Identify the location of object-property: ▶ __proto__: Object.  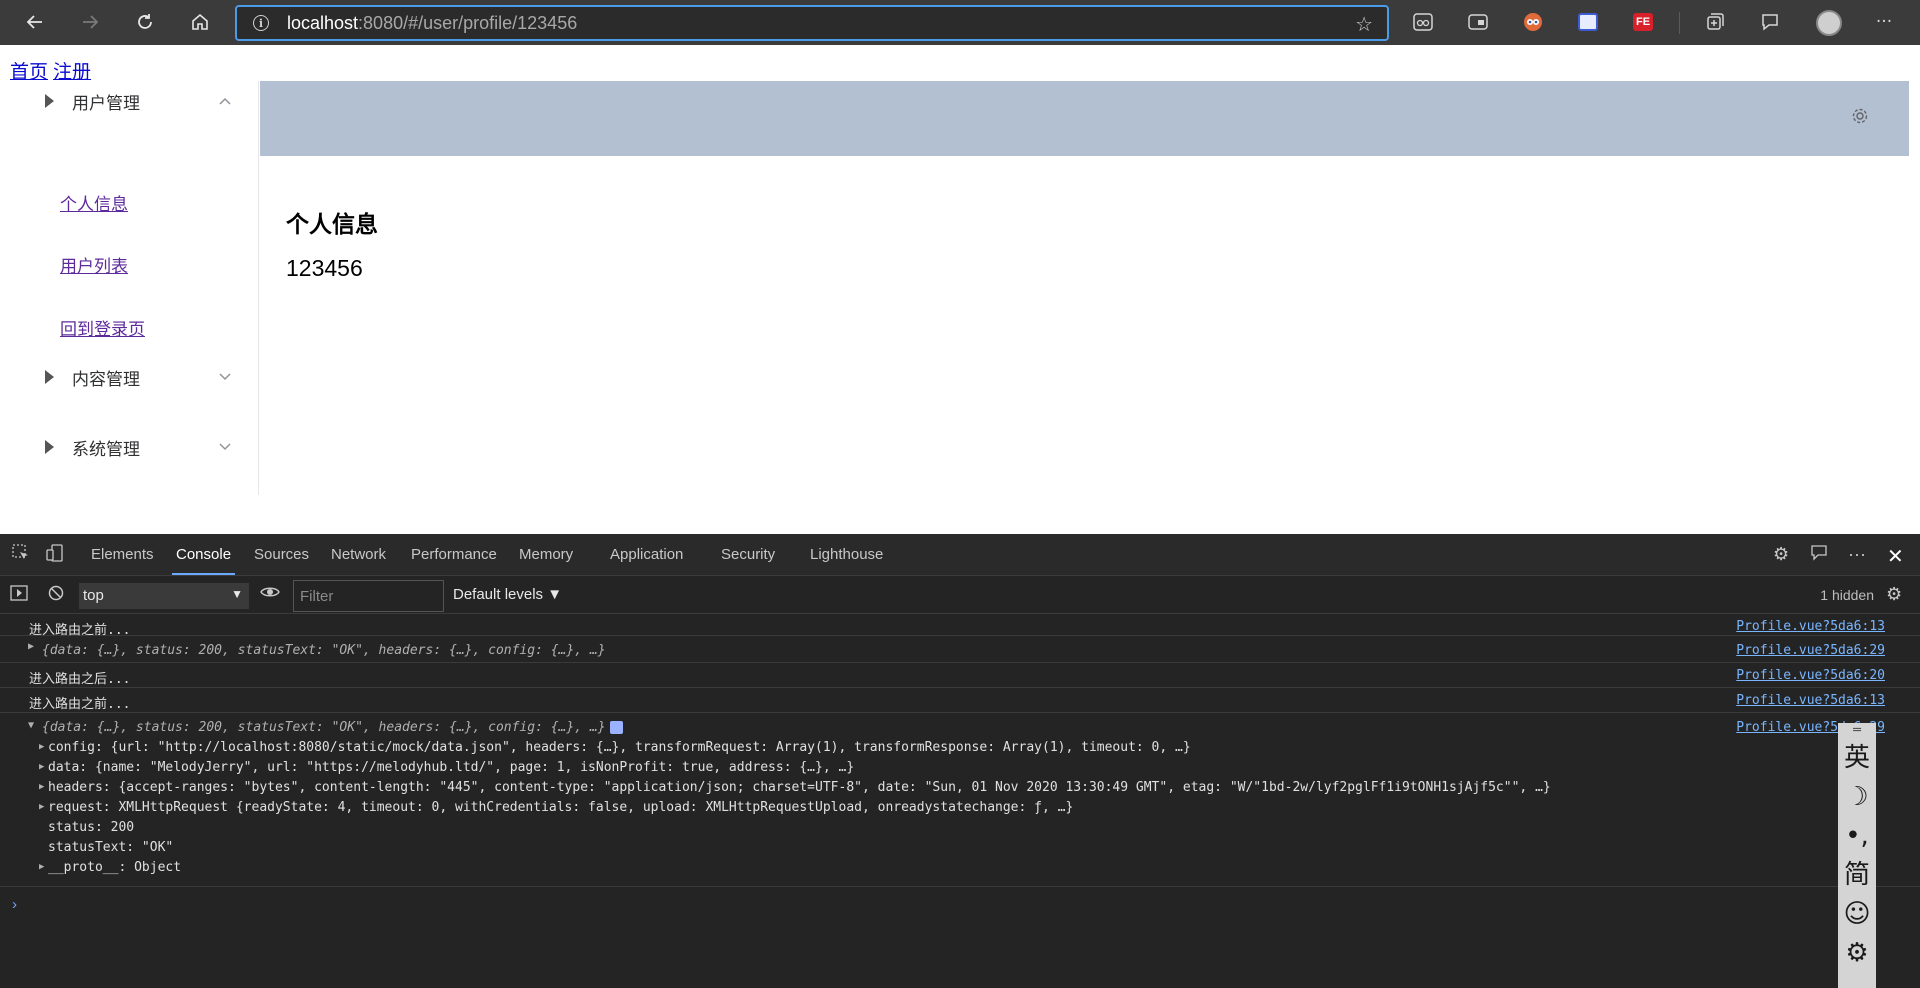
(110, 867).